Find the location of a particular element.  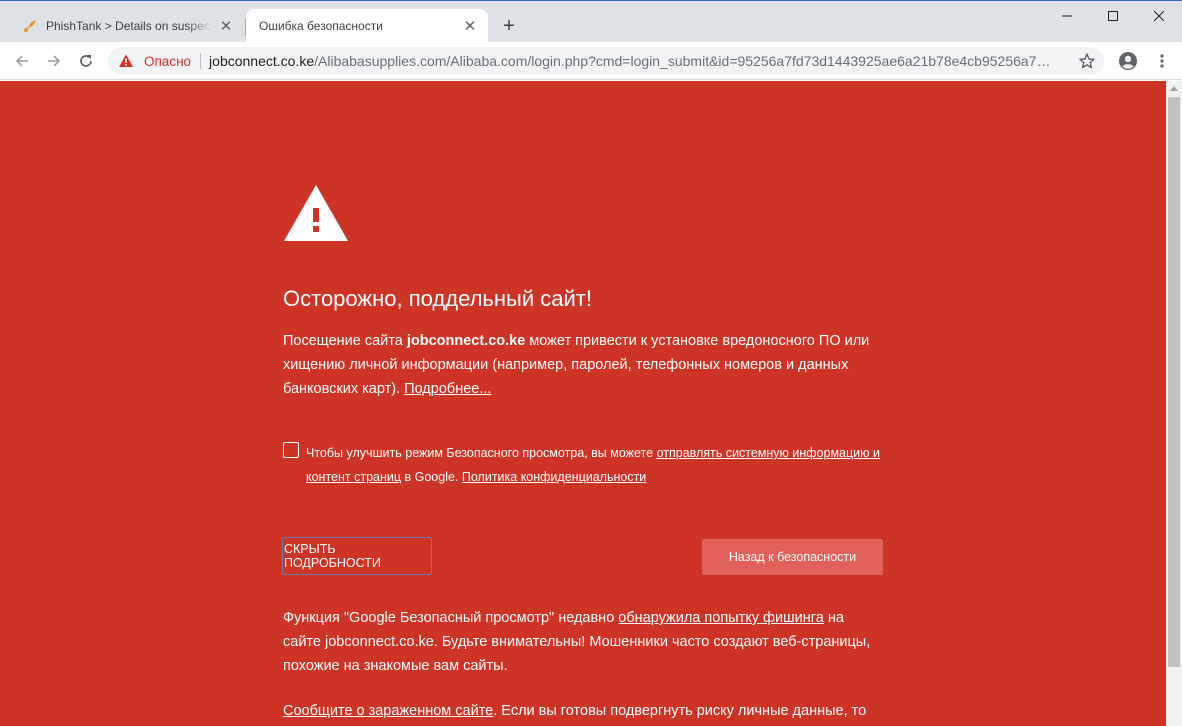

window-close-icon is located at coordinates (1159, 16).